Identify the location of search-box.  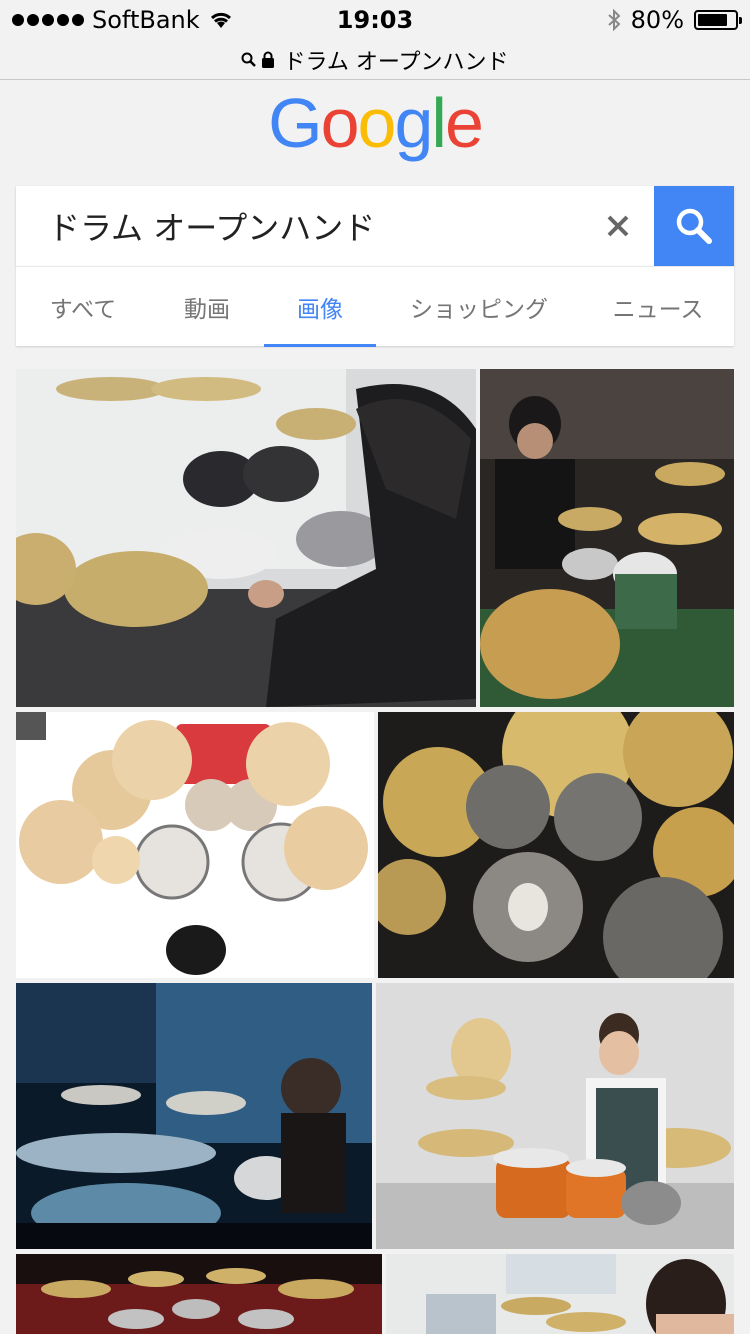
(375, 226).